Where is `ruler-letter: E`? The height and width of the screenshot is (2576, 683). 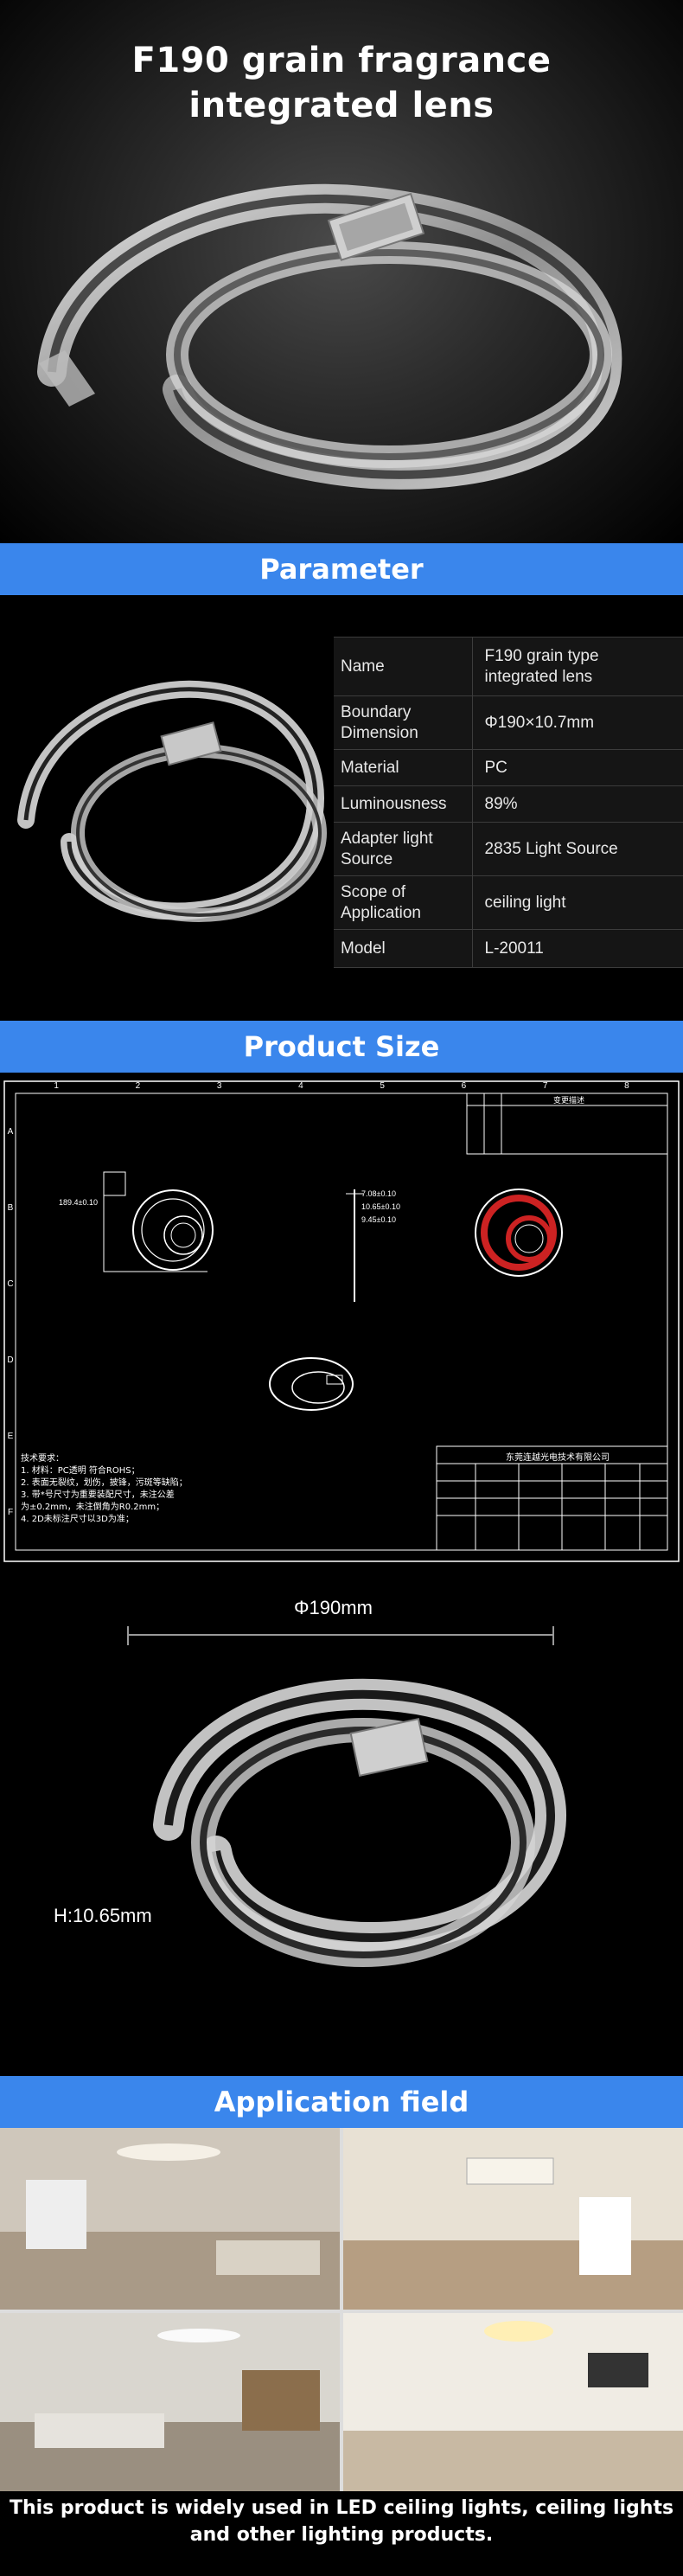 ruler-letter: E is located at coordinates (10, 1436).